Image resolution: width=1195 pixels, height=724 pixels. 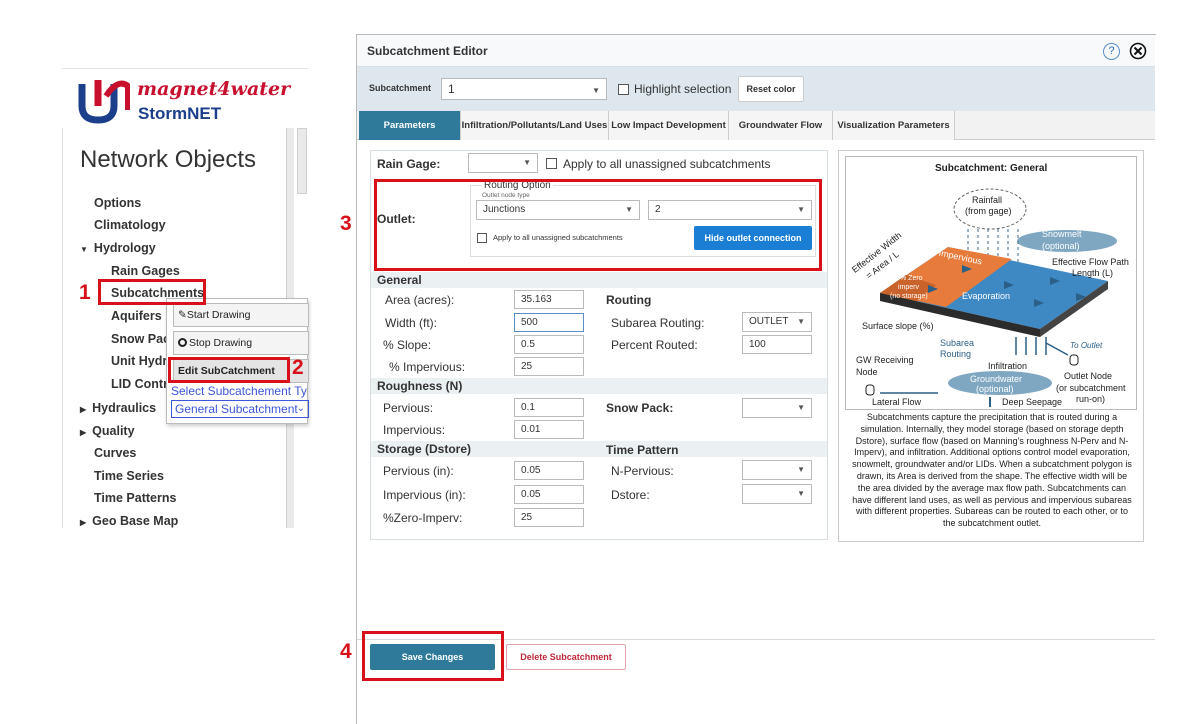 I want to click on brand-name: magnet4water, so click(x=214, y=89).